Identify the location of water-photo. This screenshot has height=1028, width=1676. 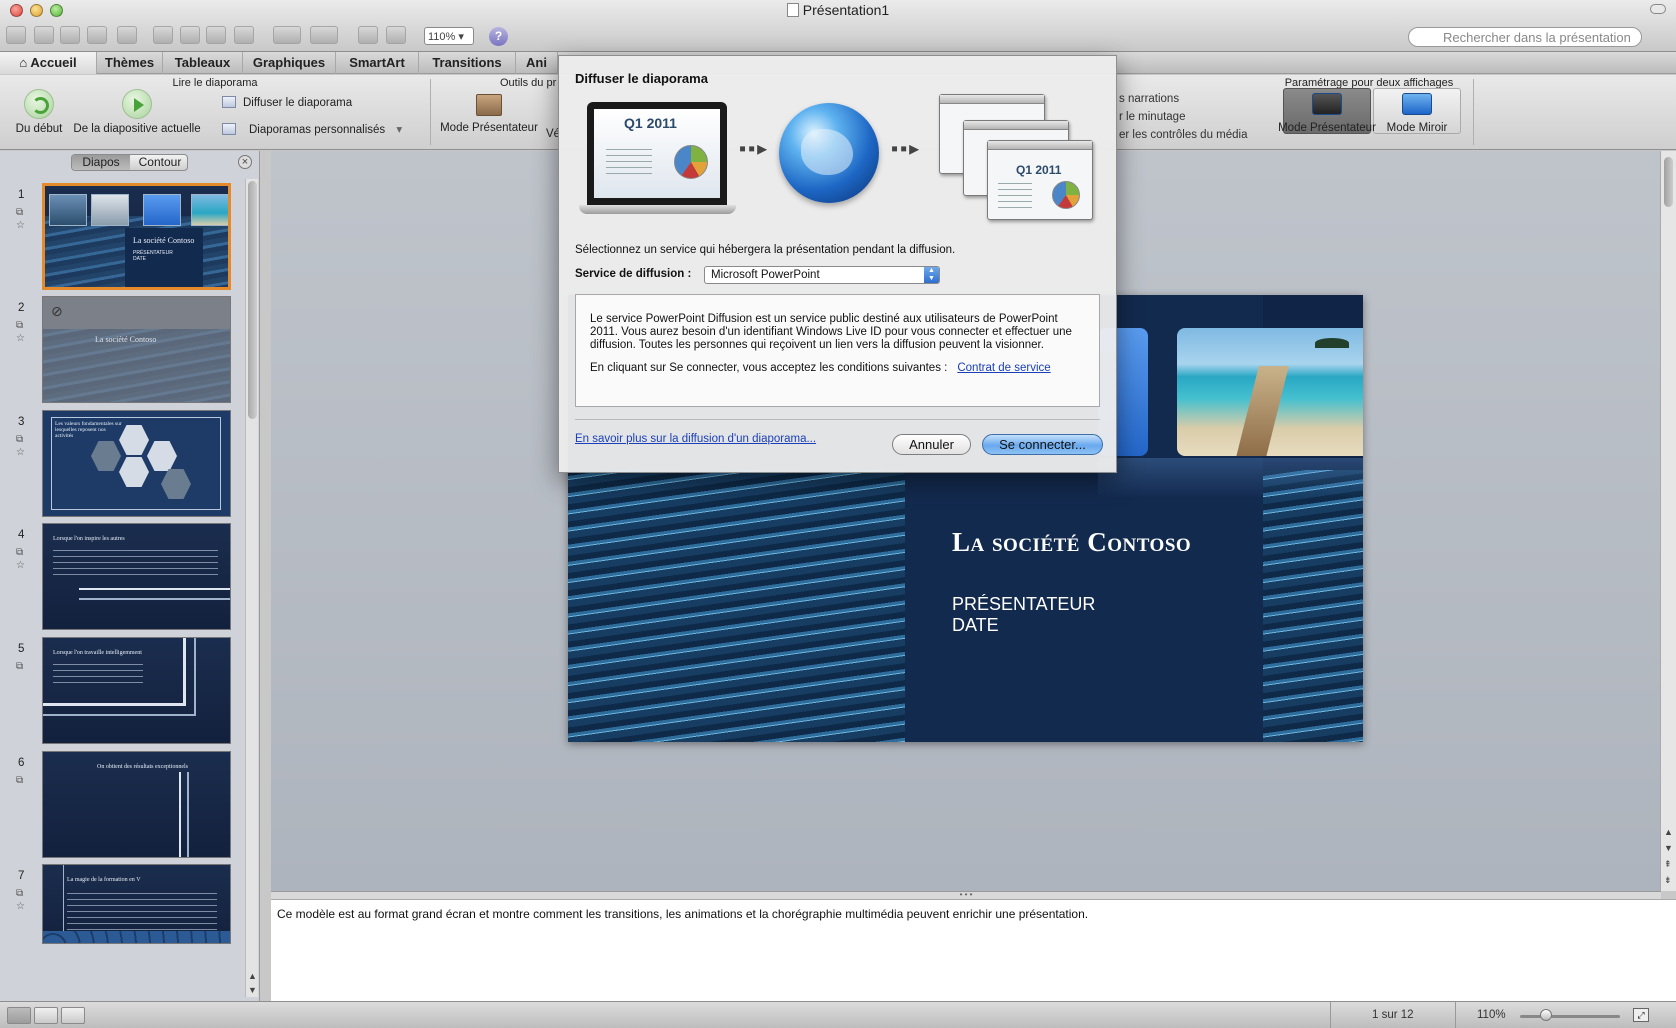
(1313, 606).